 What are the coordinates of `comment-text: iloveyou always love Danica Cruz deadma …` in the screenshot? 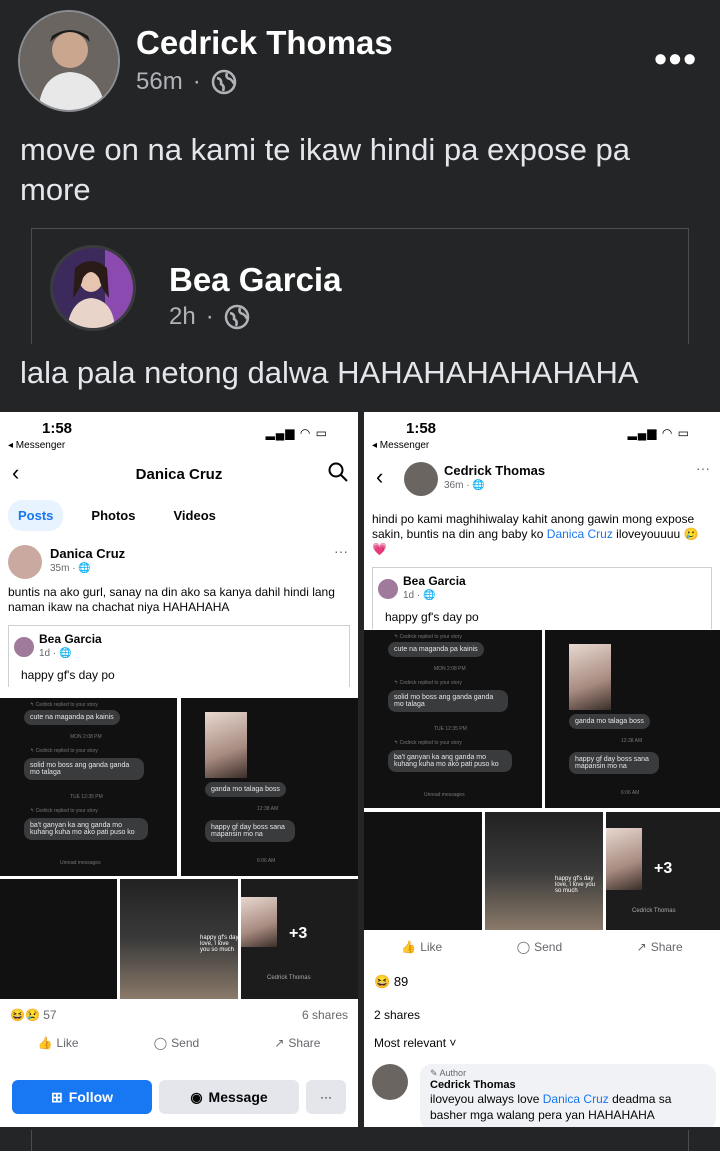 It's located at (551, 1107).